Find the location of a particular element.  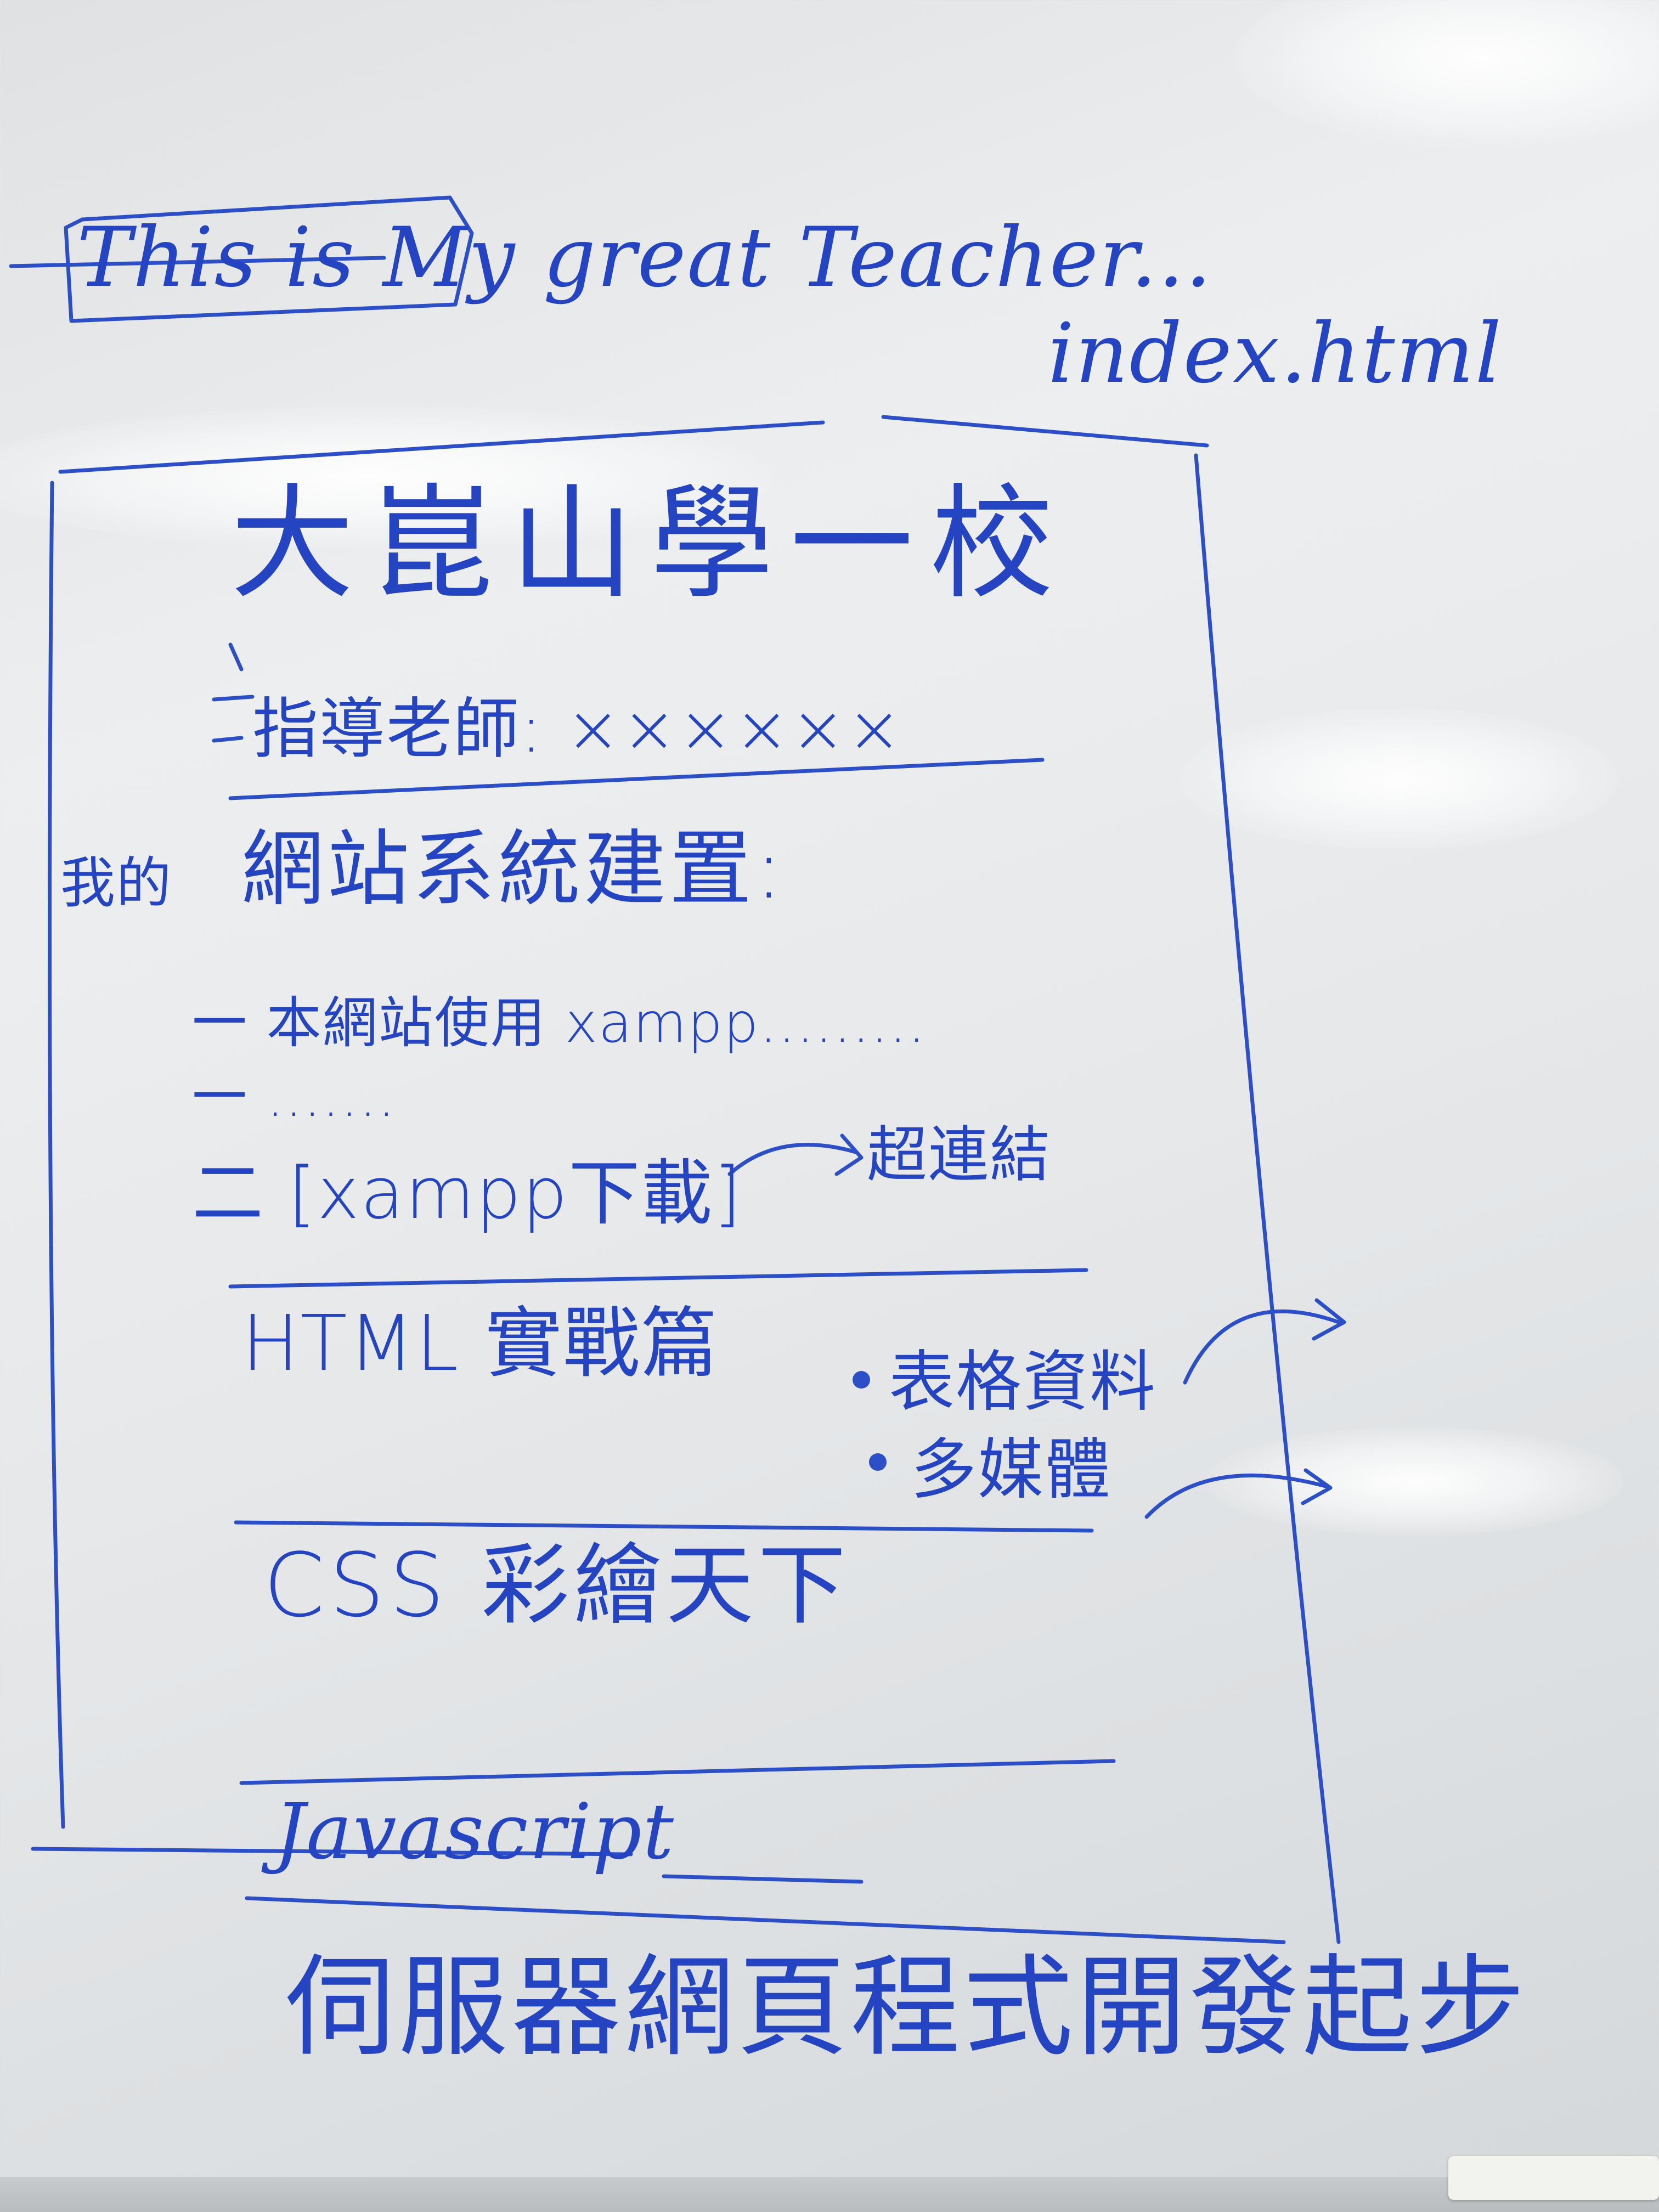

footer-caption: 伺服器網頁程式開發起步 is located at coordinates (907, 2008).